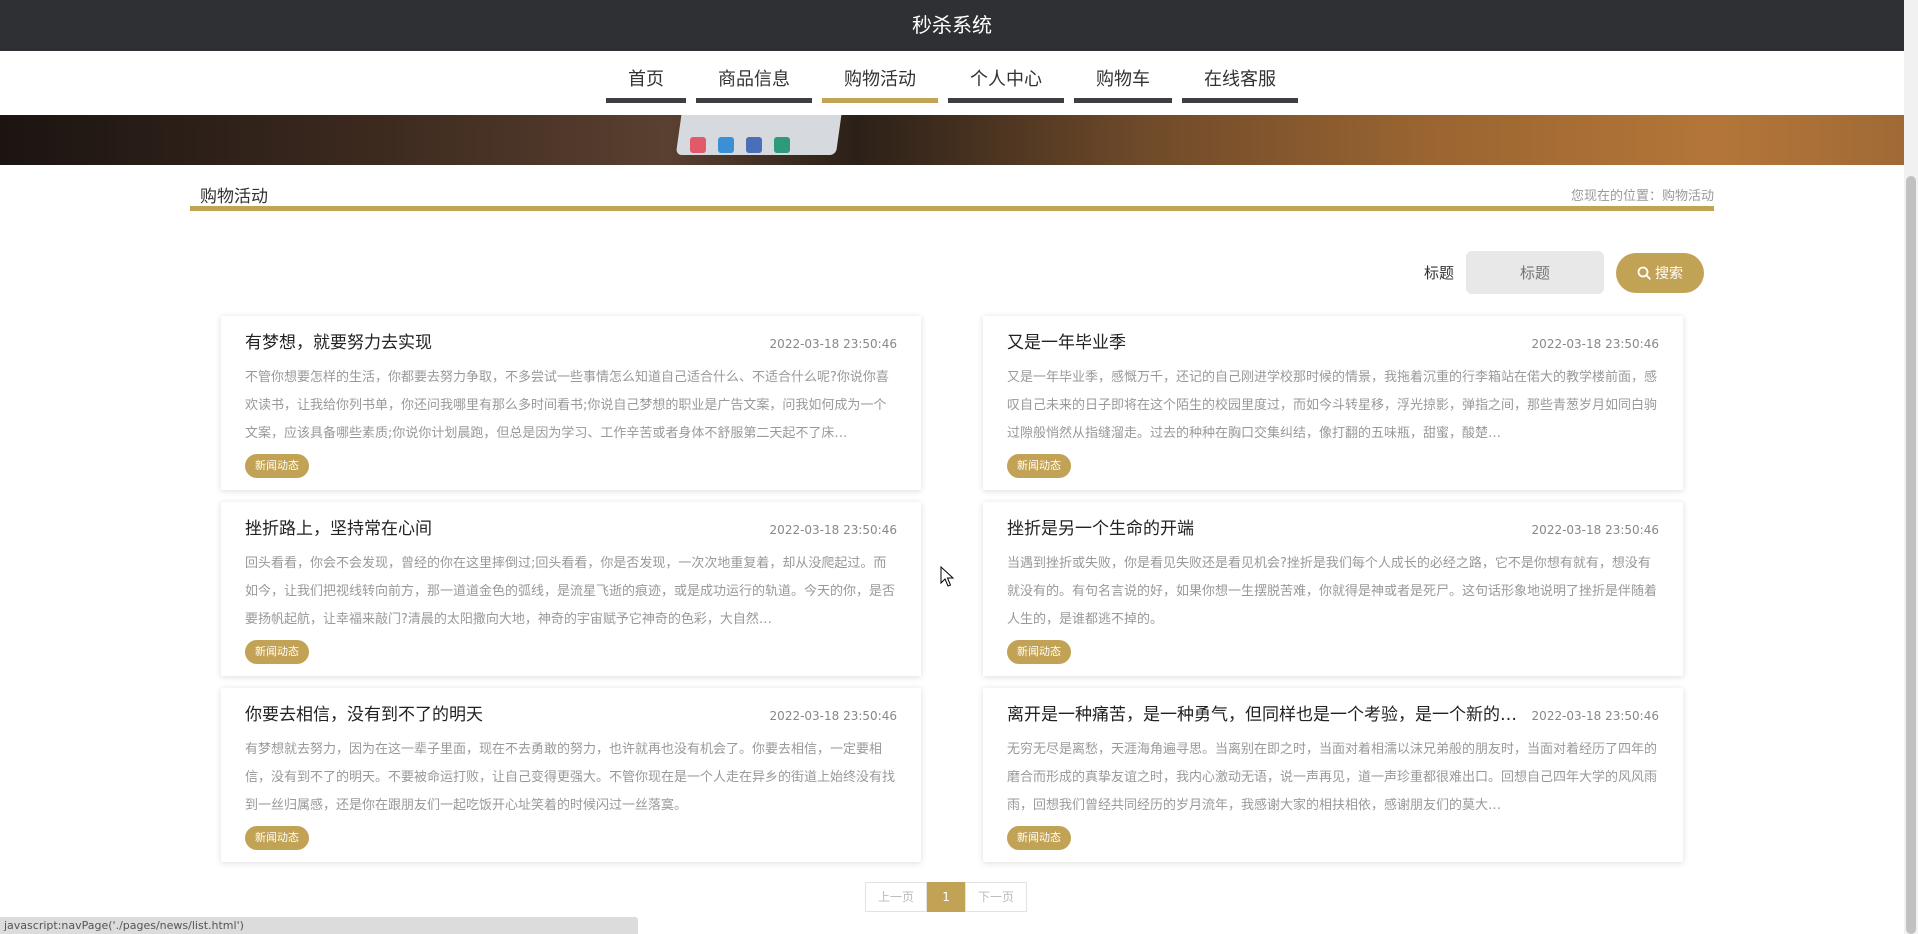 This screenshot has height=934, width=1918. Describe the element at coordinates (646, 84) in the screenshot. I see `nav-item-home: 首页` at that location.